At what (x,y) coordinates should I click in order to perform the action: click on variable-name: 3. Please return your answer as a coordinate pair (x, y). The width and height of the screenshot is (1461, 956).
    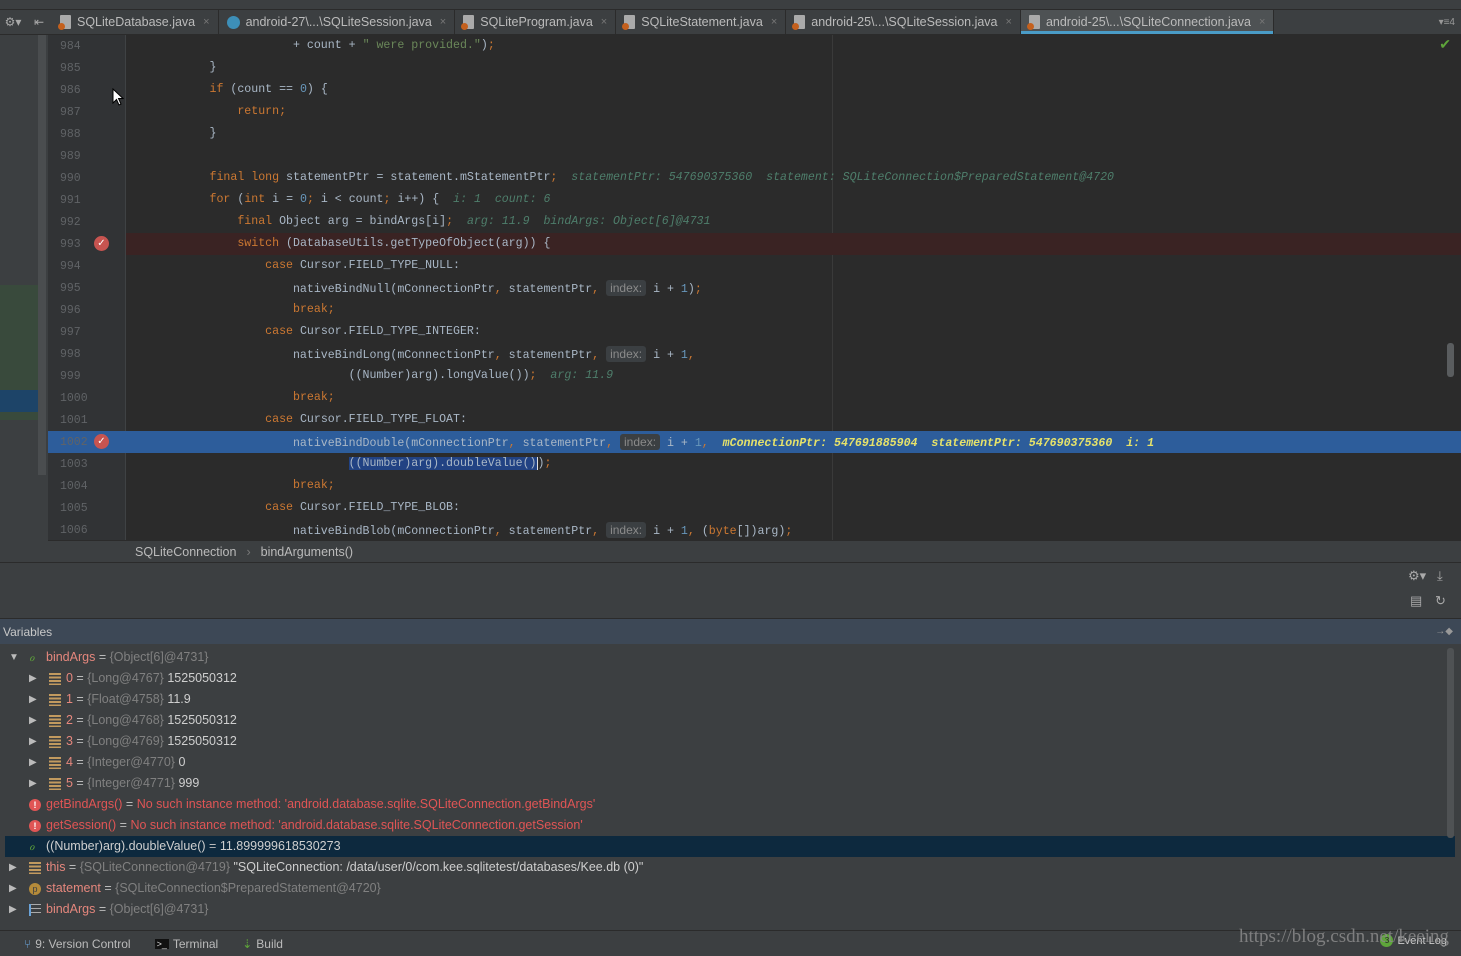
    Looking at the image, I should click on (69, 741).